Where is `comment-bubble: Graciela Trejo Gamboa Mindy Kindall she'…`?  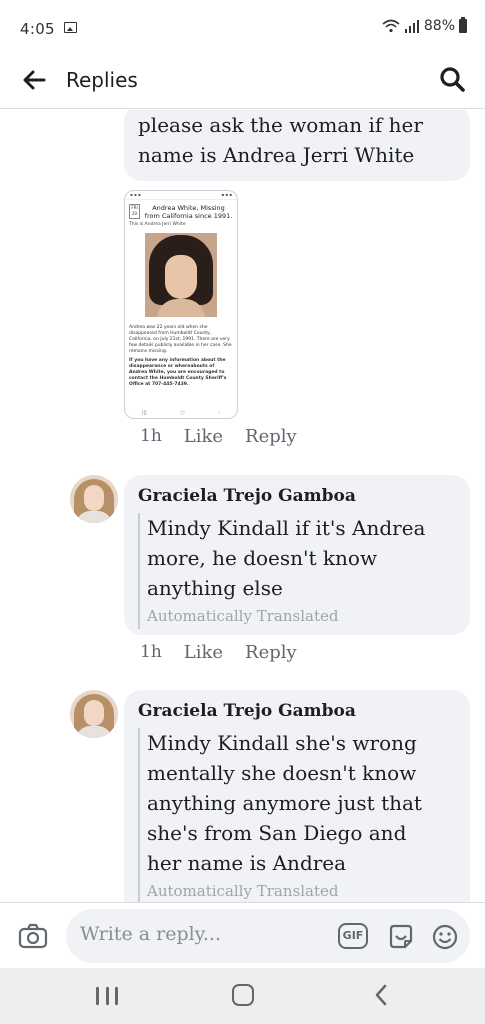 comment-bubble: Graciela Trejo Gamboa Mindy Kindall she'… is located at coordinates (297, 796).